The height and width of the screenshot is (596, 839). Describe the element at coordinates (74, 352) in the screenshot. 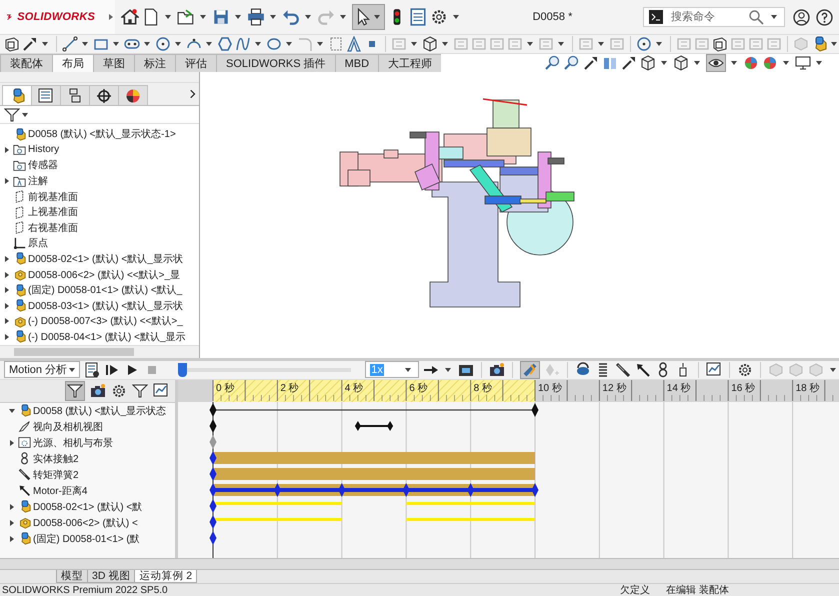

I see `scrollbar-thumb` at that location.